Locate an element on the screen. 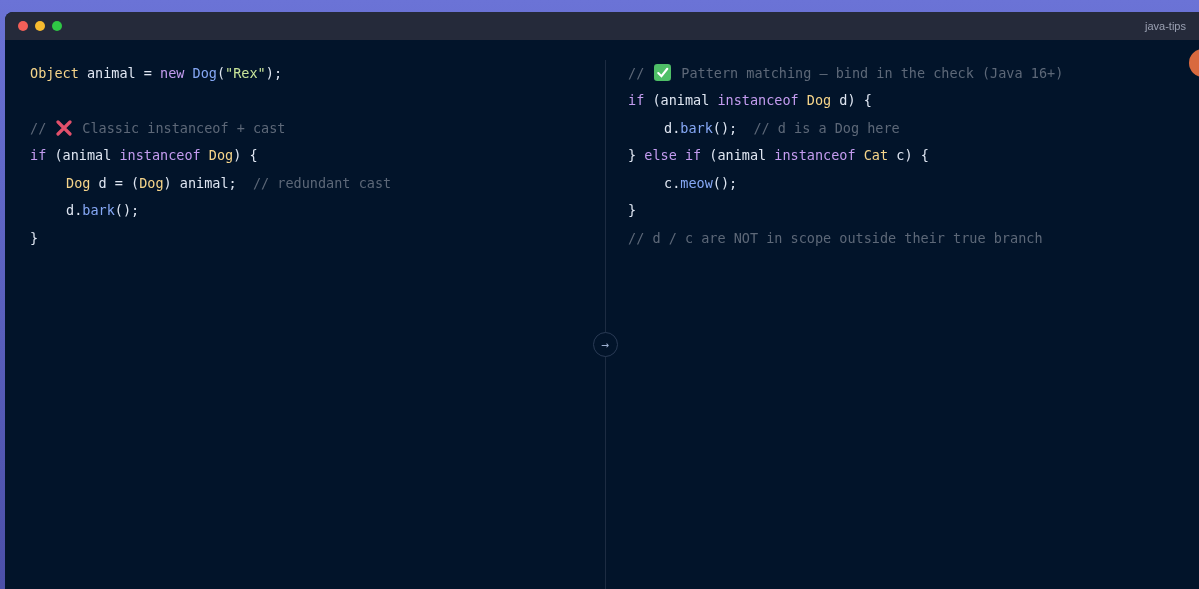 The image size is (1199, 589). code-text: ( is located at coordinates (221, 73).